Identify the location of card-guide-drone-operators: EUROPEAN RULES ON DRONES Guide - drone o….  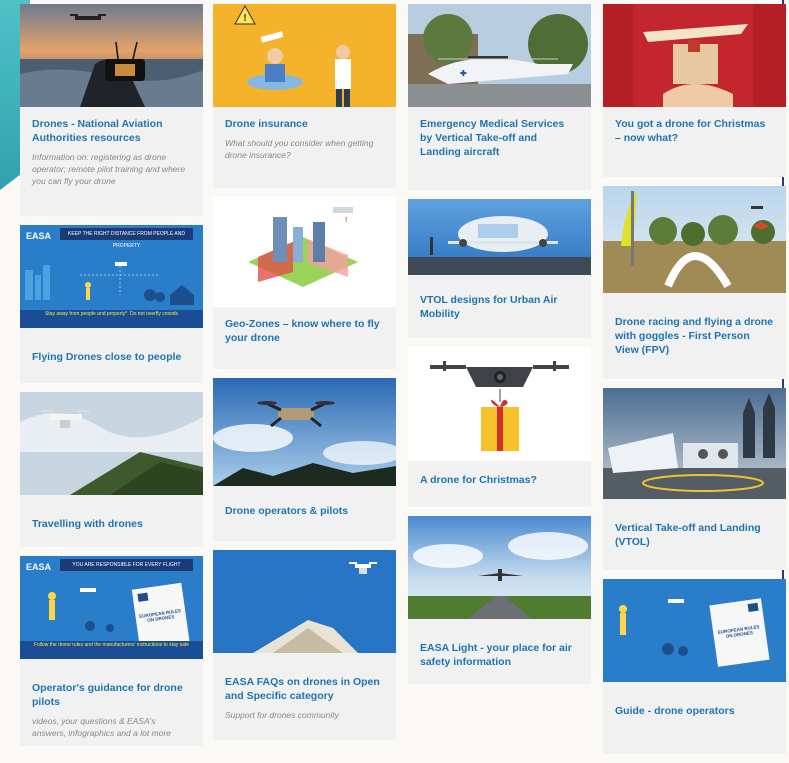
(694, 666).